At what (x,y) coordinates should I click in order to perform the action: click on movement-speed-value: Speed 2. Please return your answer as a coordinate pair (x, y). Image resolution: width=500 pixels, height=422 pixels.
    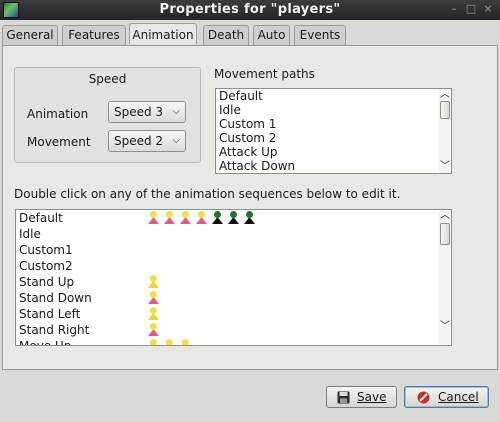
    Looking at the image, I should click on (139, 141).